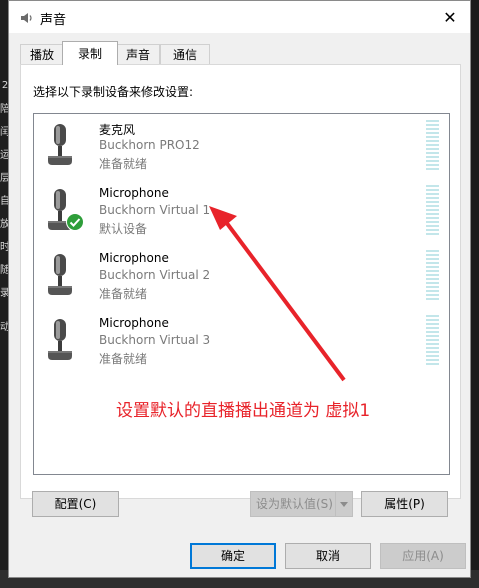  What do you see at coordinates (75, 504) in the screenshot?
I see `configure-button: 配置(C)` at bounding box center [75, 504].